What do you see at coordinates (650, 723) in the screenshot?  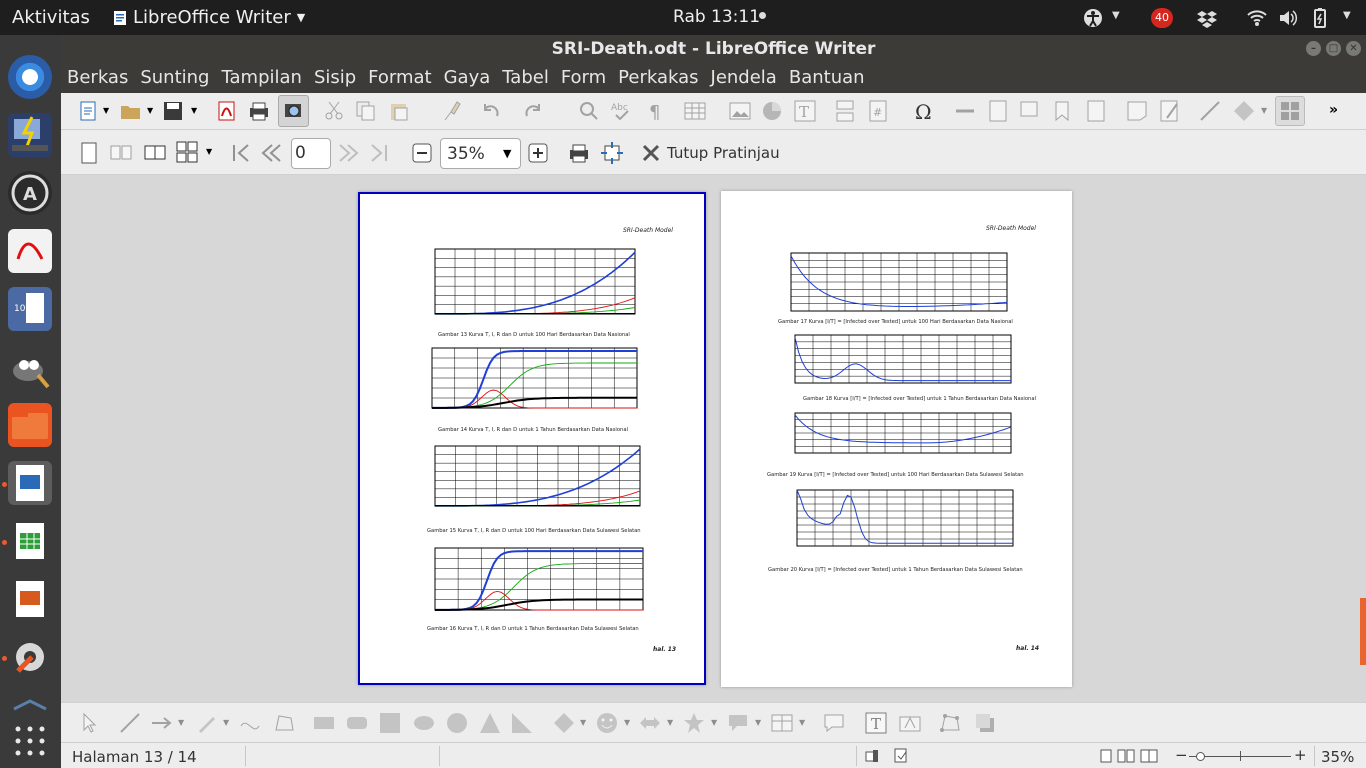 I see `block-arrows-icon` at bounding box center [650, 723].